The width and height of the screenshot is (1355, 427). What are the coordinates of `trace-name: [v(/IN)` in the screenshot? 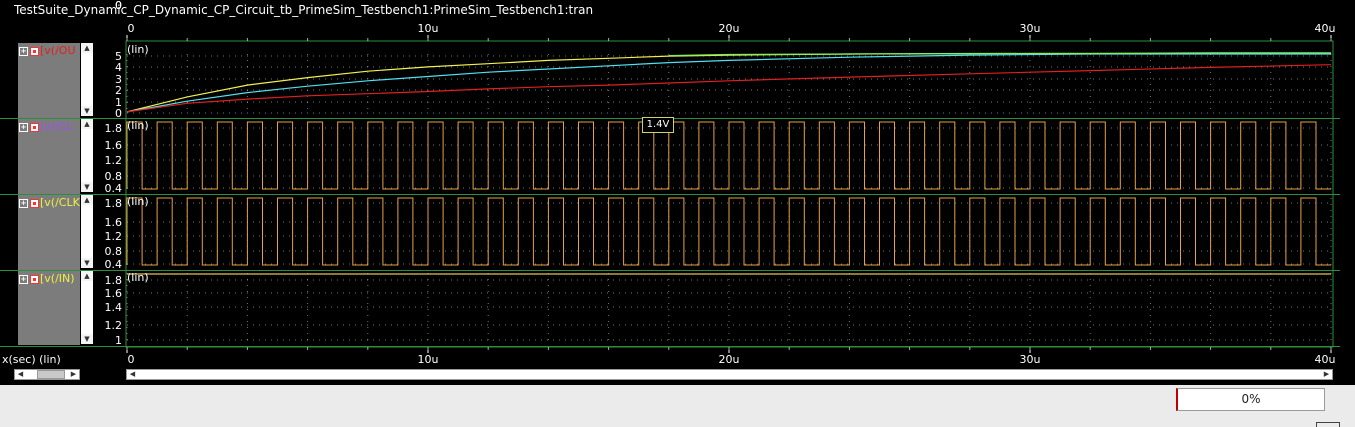 It's located at (57, 278).